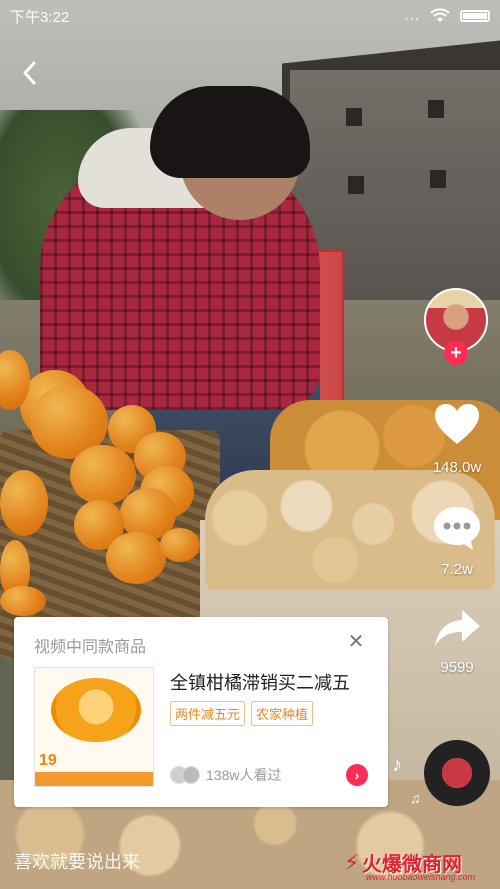 This screenshot has height=889, width=500. What do you see at coordinates (397, 765) in the screenshot?
I see `music-note-icon: ♪` at bounding box center [397, 765].